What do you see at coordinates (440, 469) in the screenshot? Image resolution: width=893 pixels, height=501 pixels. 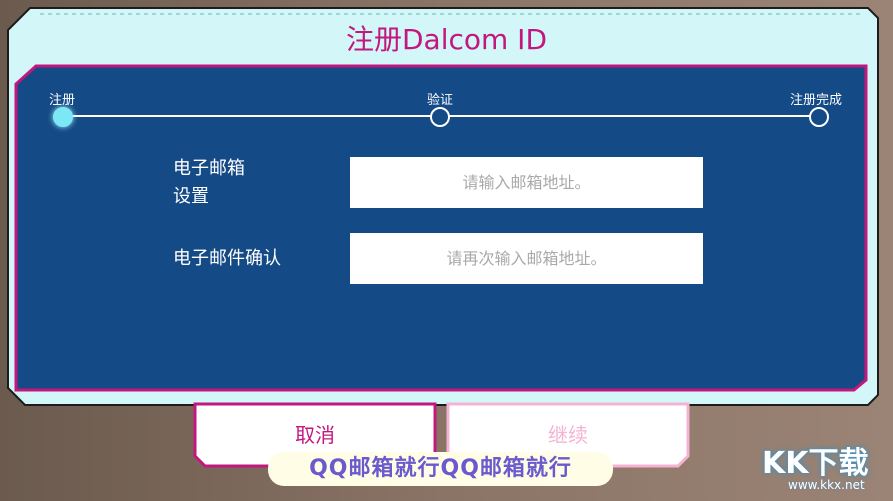 I see `video-caption-overlay: QQ邮箱就行QQ邮箱就行` at bounding box center [440, 469].